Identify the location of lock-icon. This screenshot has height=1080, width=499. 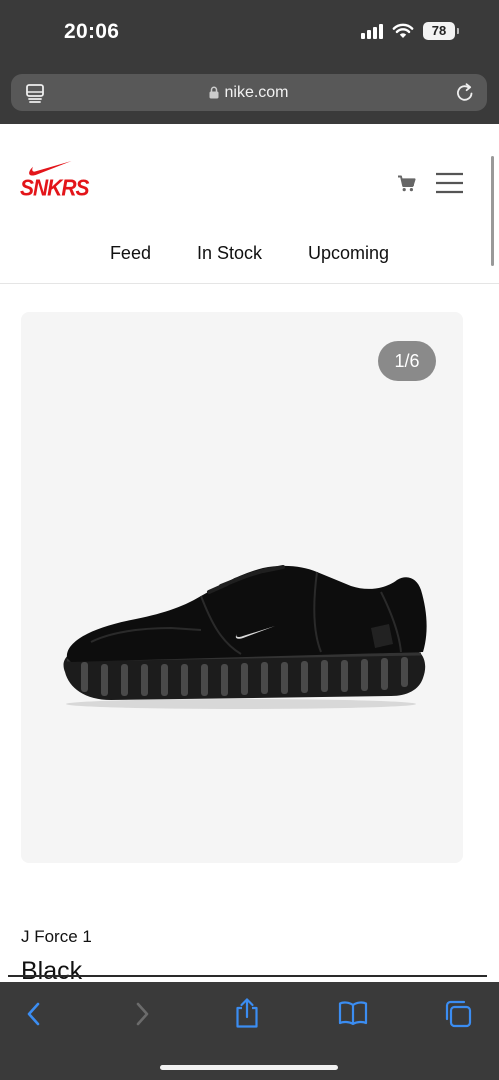
(214, 92).